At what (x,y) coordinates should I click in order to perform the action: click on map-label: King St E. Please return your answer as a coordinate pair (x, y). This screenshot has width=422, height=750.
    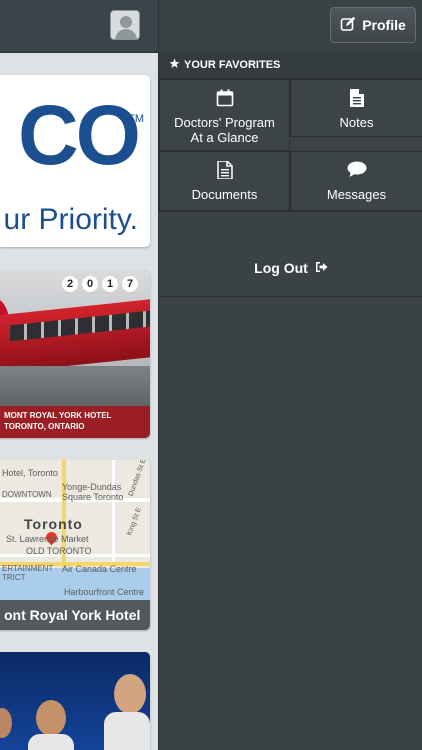
    Looking at the image, I should click on (134, 521).